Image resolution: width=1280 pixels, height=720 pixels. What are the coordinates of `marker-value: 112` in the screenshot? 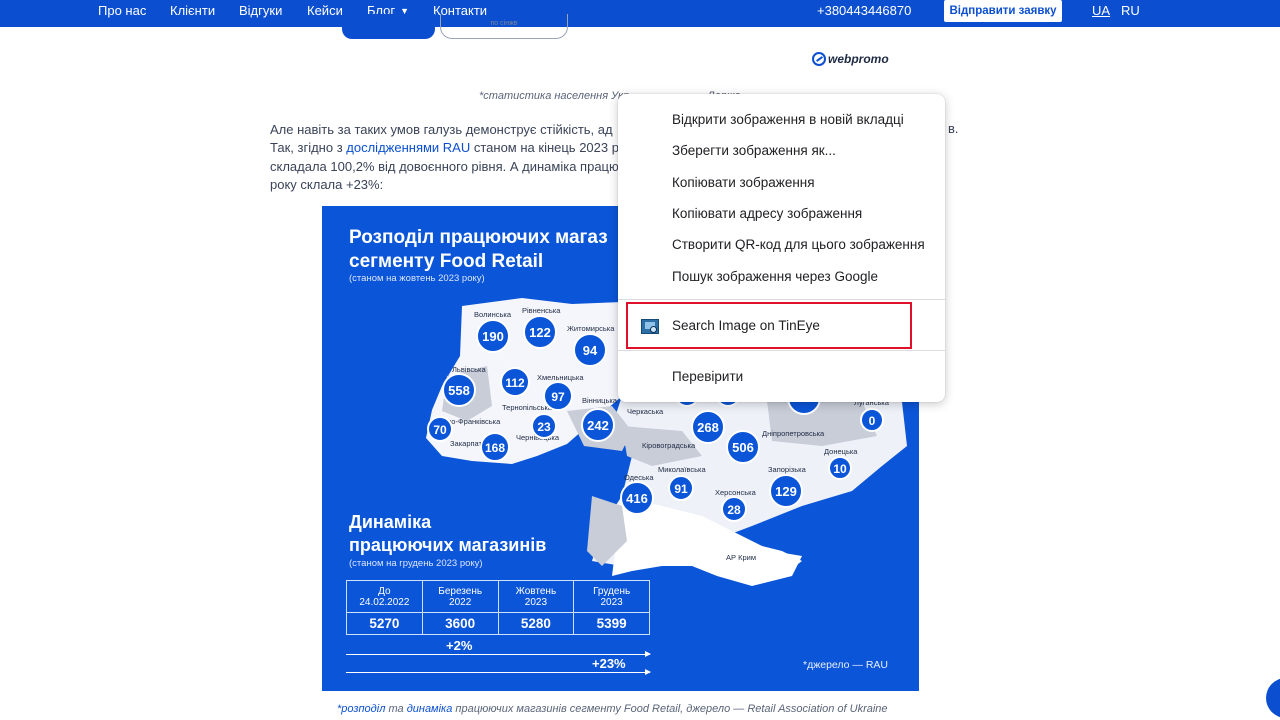 It's located at (515, 383).